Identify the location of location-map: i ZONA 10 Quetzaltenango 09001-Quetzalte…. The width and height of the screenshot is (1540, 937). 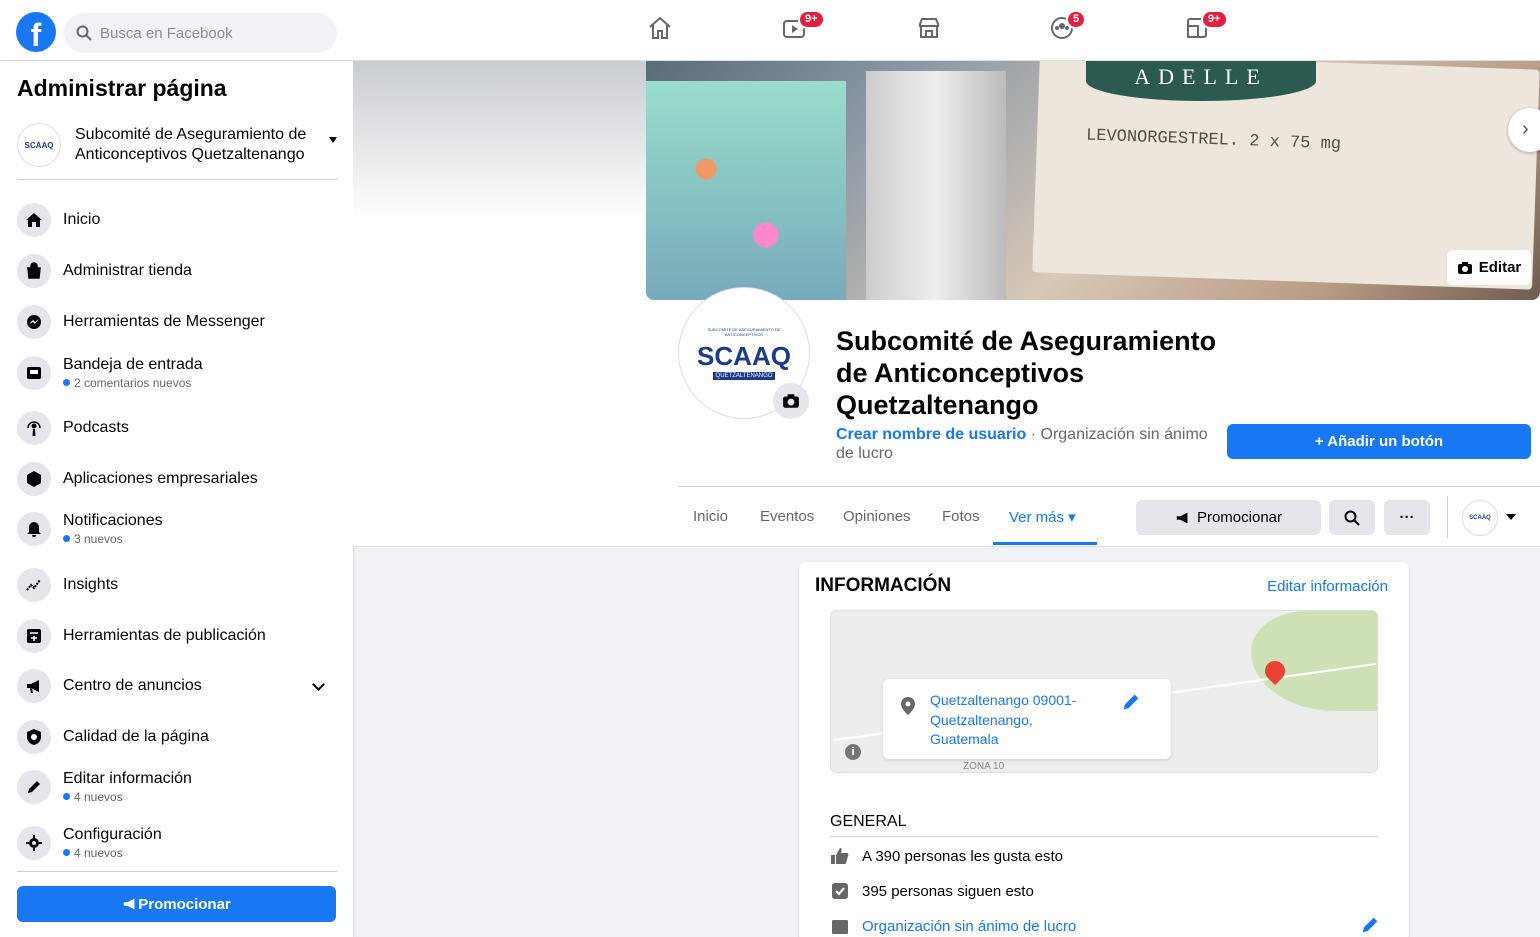
(1104, 691).